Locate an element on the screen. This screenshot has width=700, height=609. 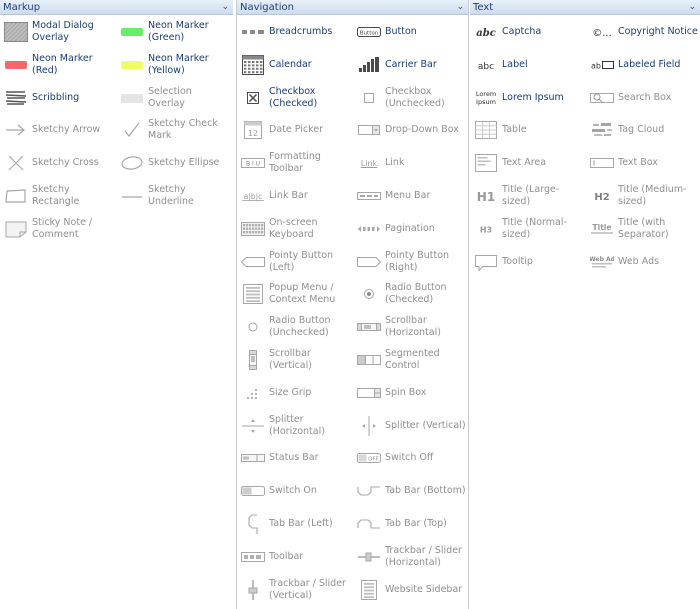
text-item-captcha: abc Captcha is located at coordinates (528, 31).